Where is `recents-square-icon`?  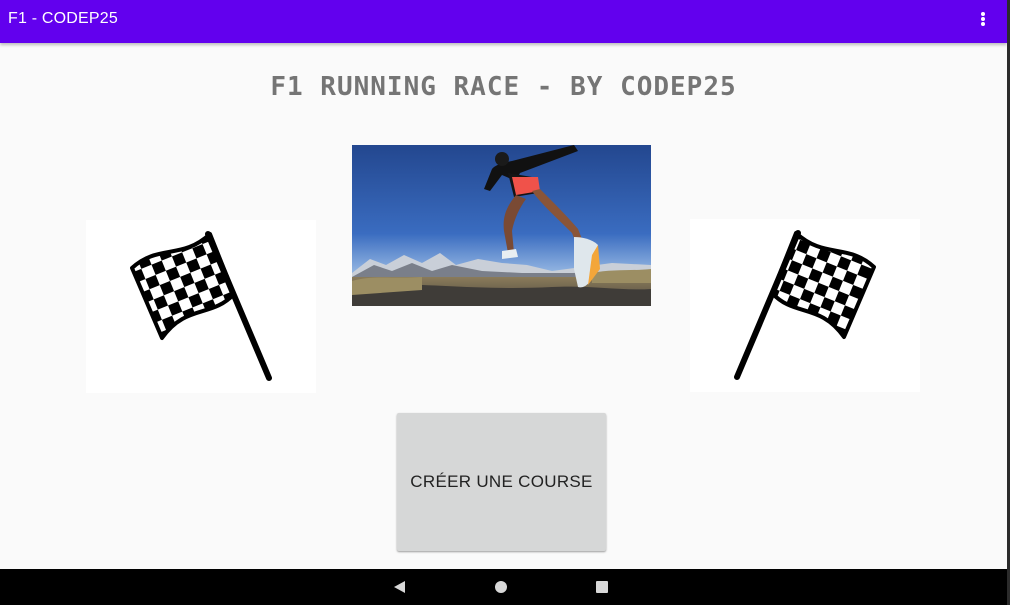 recents-square-icon is located at coordinates (602, 587).